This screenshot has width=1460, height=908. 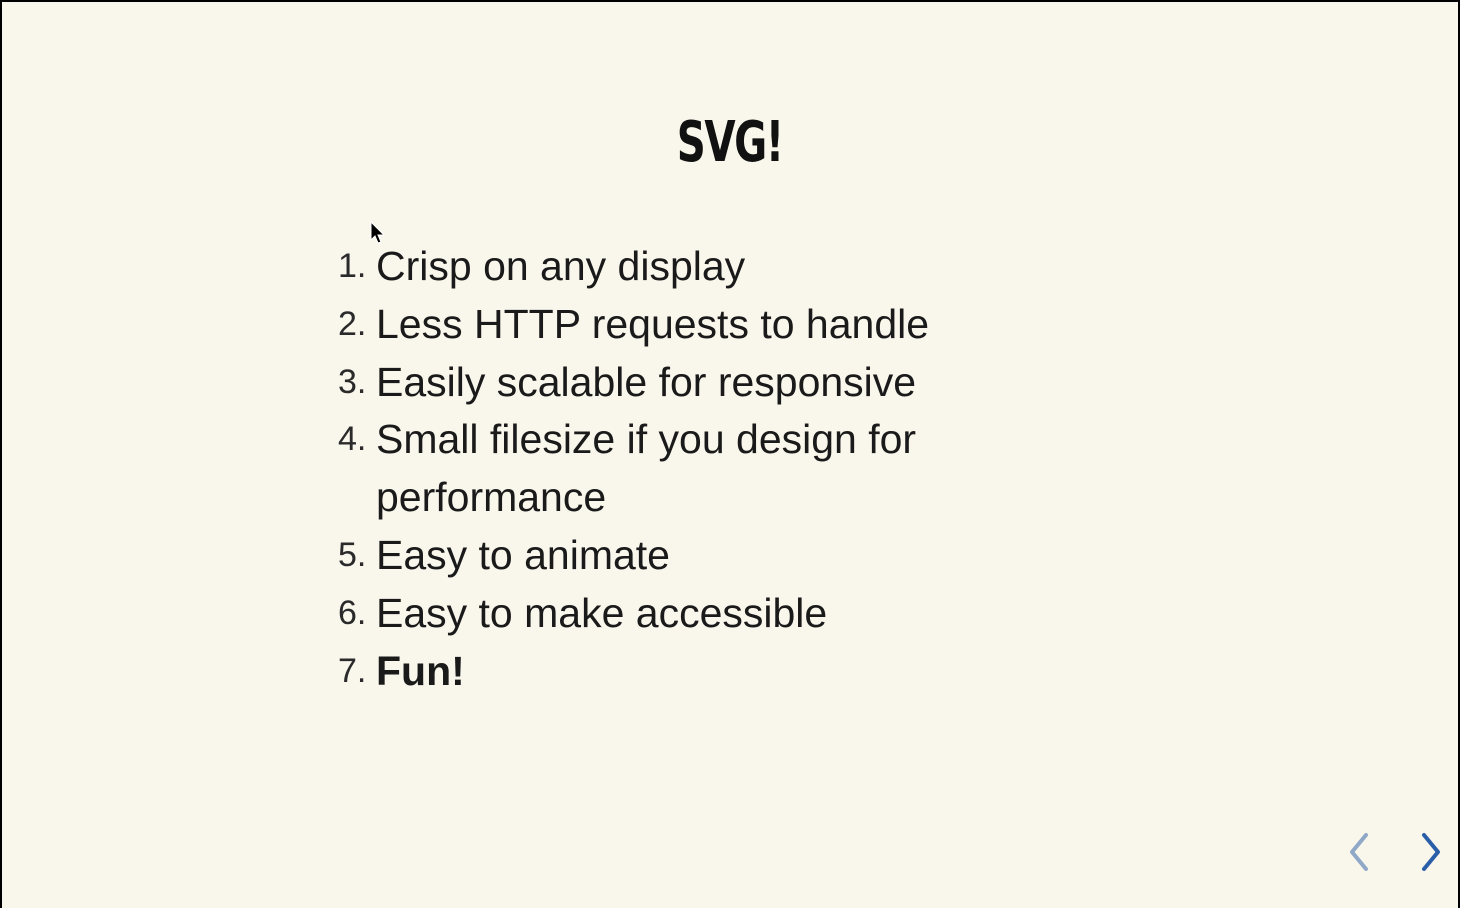 I want to click on list-item: 1. Crisp on any display, so click(x=647, y=267).